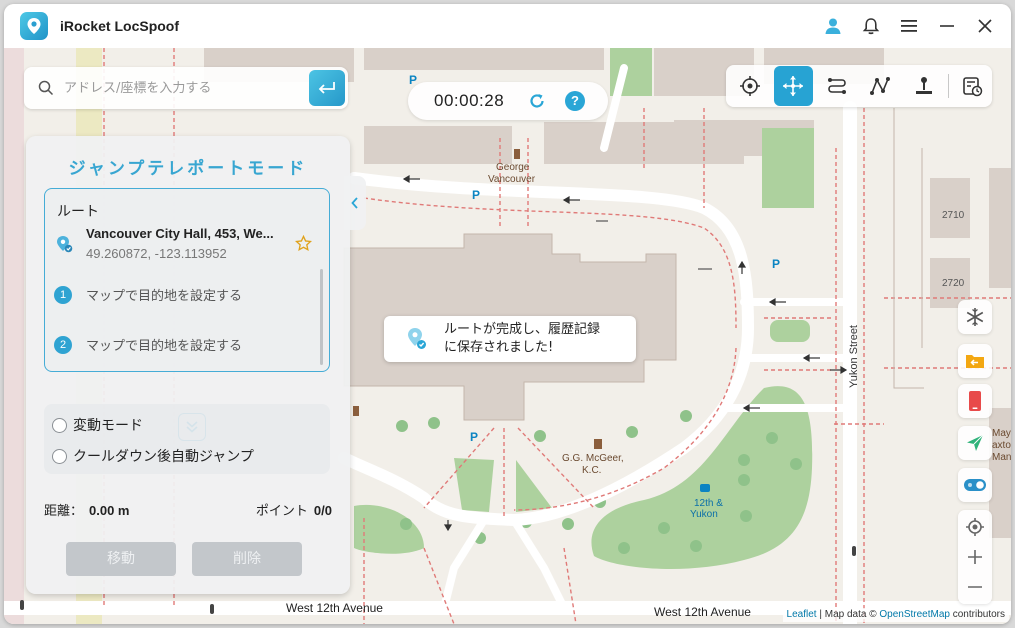  Describe the element at coordinates (702, 612) in the screenshot. I see `map-label-west12-right: West 12th Avenue` at that location.